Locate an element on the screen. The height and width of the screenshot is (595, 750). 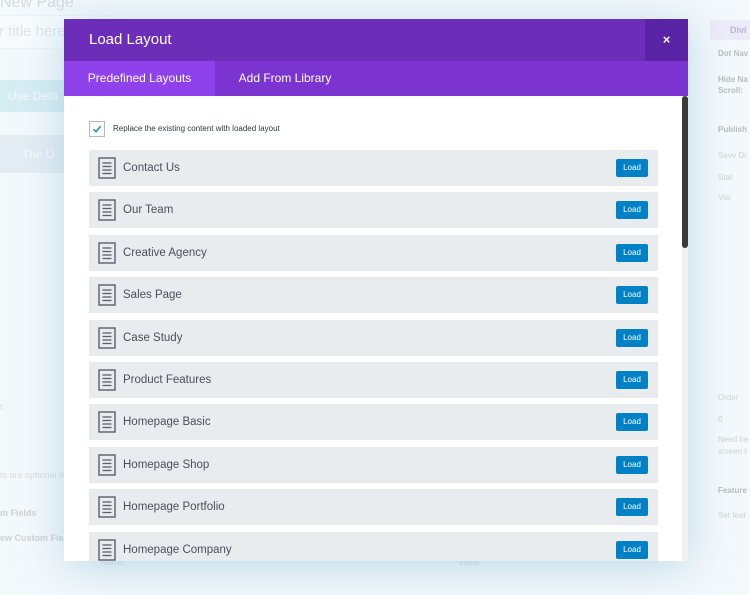
layout-item-label: Sales Page is located at coordinates (152, 295).